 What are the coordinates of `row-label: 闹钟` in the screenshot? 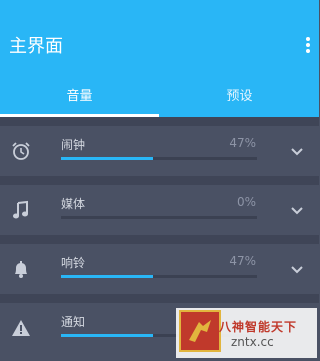 It's located at (73, 145).